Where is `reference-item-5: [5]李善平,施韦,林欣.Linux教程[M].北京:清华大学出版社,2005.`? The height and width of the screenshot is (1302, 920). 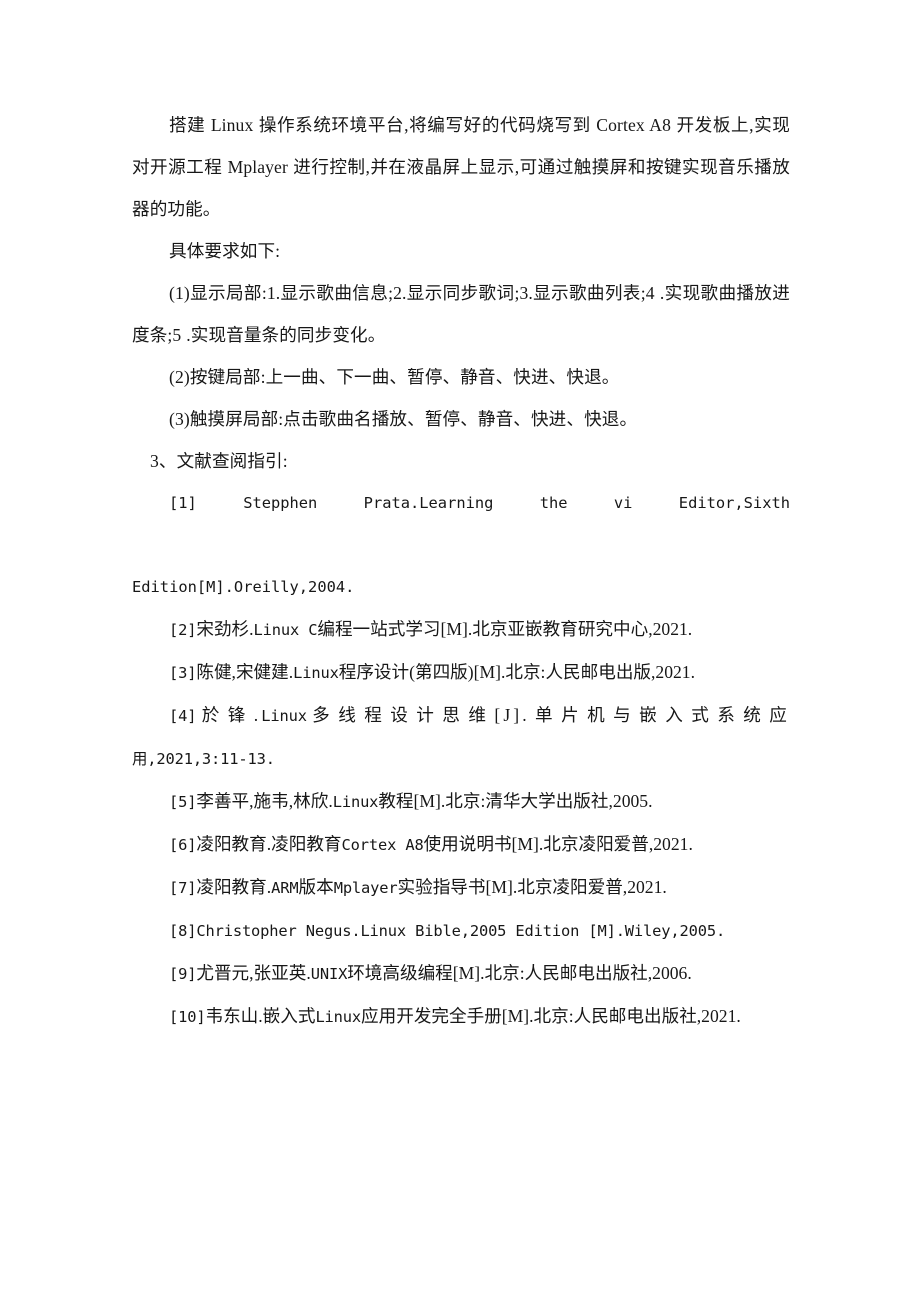
reference-item-5: [5]李善平,施韦,林欣.Linux教程[M].北京:清华大学出版社,2005. is located at coordinates (461, 801).